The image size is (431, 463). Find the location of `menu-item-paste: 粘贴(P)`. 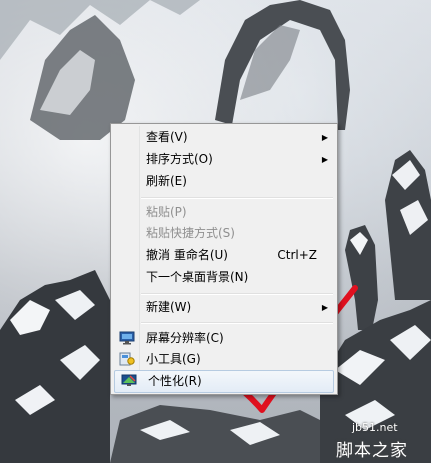

menu-item-paste: 粘贴(P) is located at coordinates (224, 212).